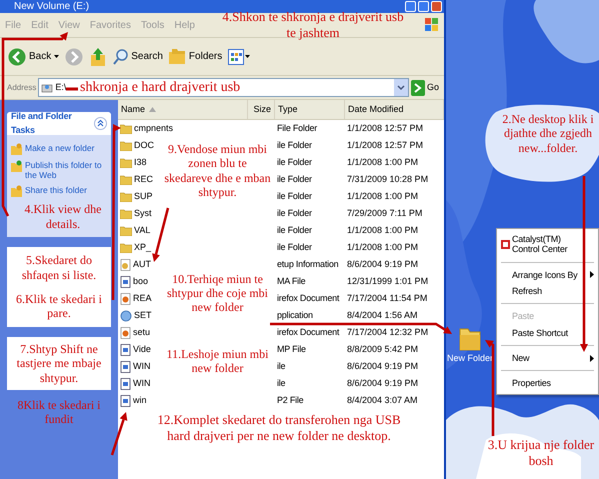 This screenshot has width=599, height=479. What do you see at coordinates (308, 264) in the screenshot?
I see `table-cell-text: etup Information` at bounding box center [308, 264].